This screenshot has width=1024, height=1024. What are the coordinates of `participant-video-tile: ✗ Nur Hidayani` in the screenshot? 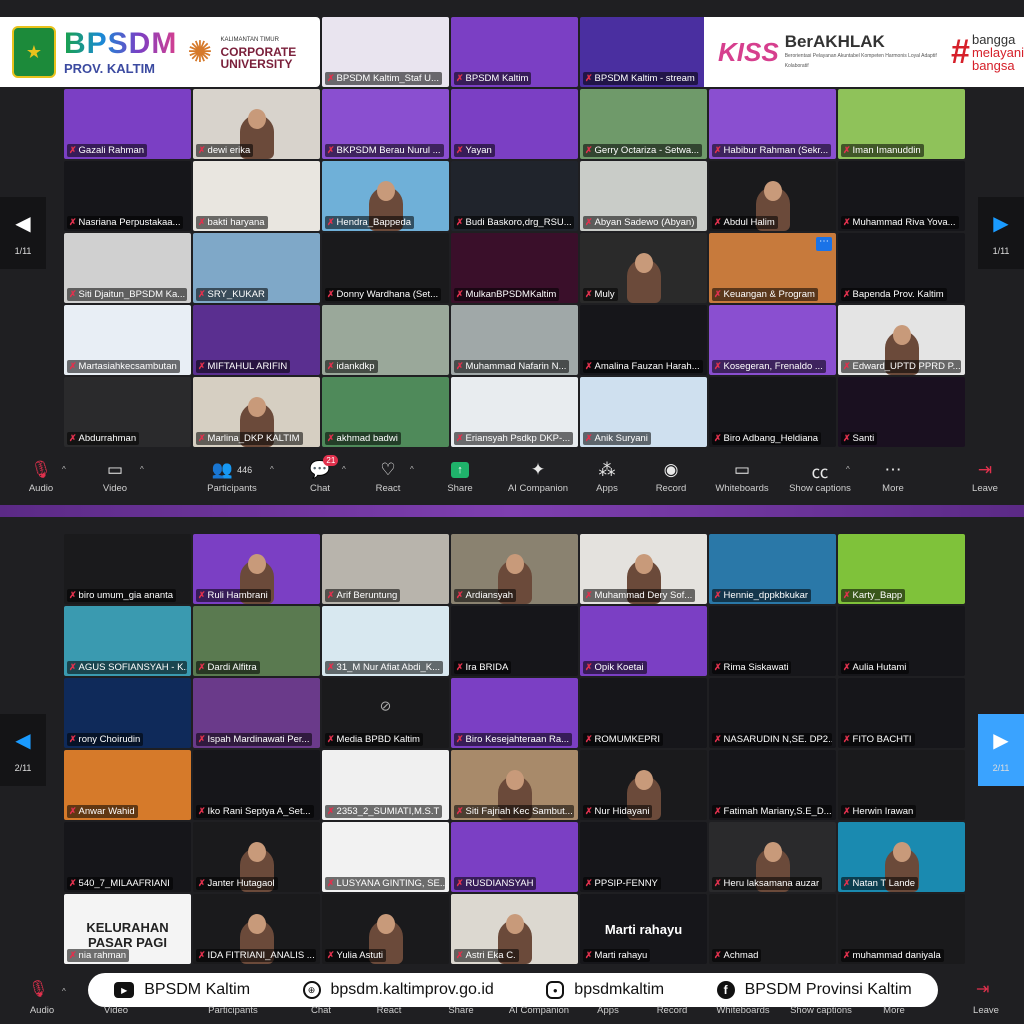 It's located at (643, 785).